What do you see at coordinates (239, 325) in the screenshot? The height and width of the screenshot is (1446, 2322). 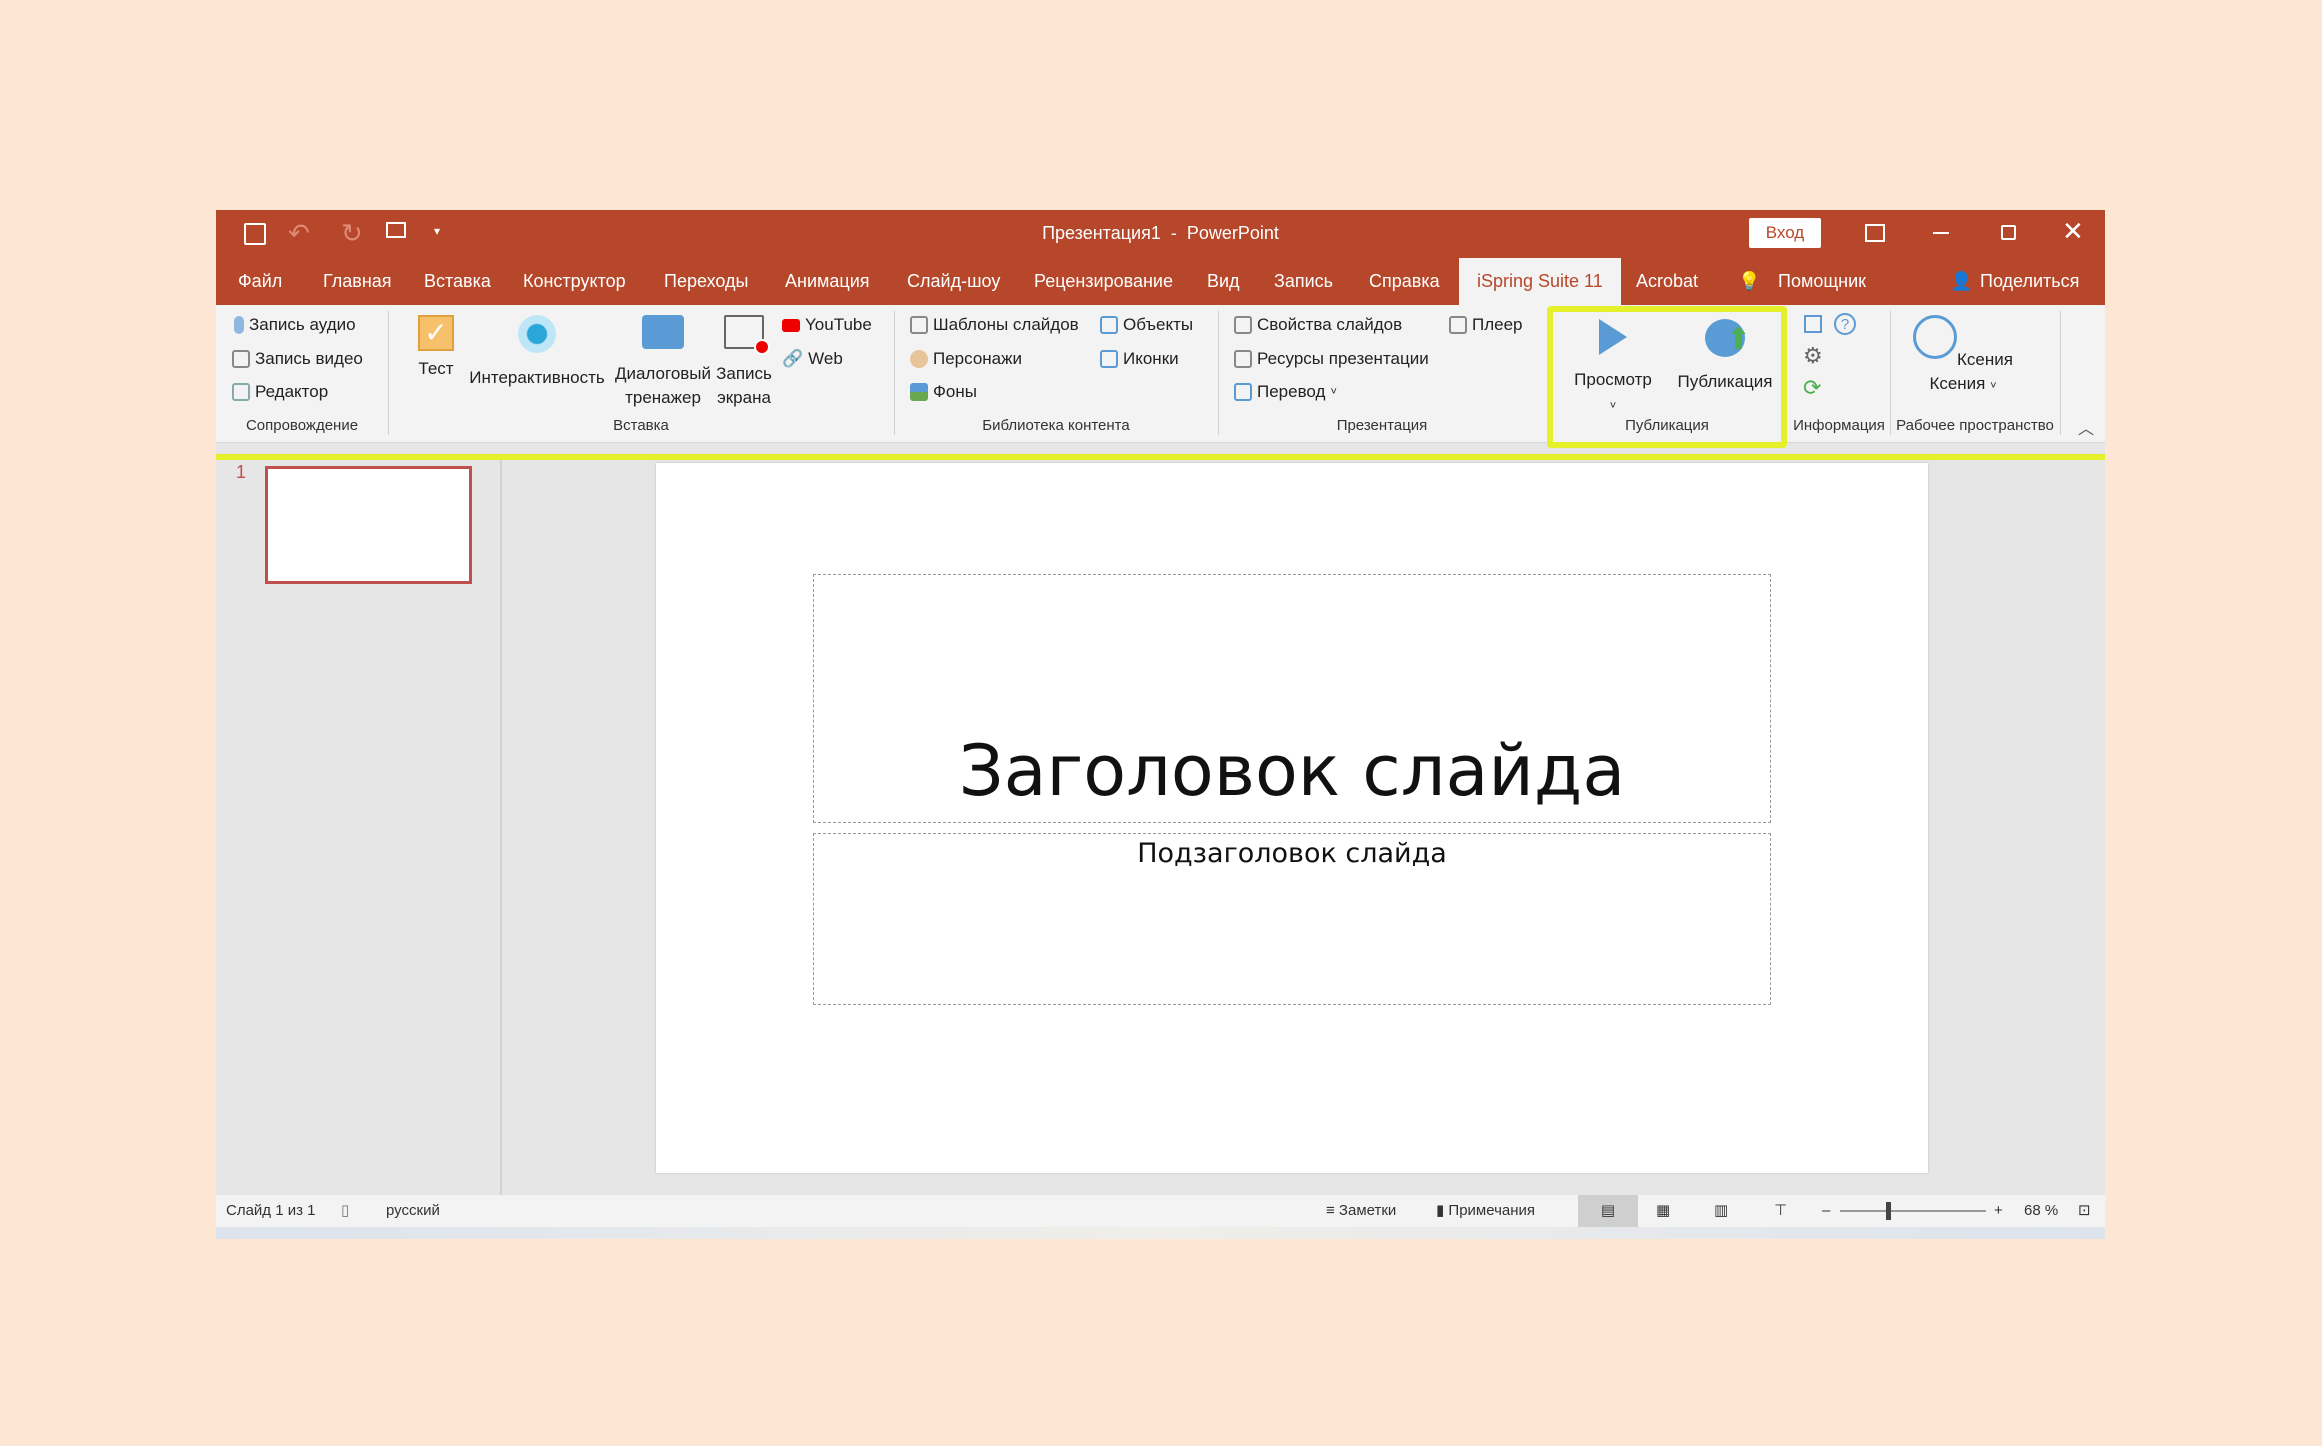 I see `microphone-icon` at bounding box center [239, 325].